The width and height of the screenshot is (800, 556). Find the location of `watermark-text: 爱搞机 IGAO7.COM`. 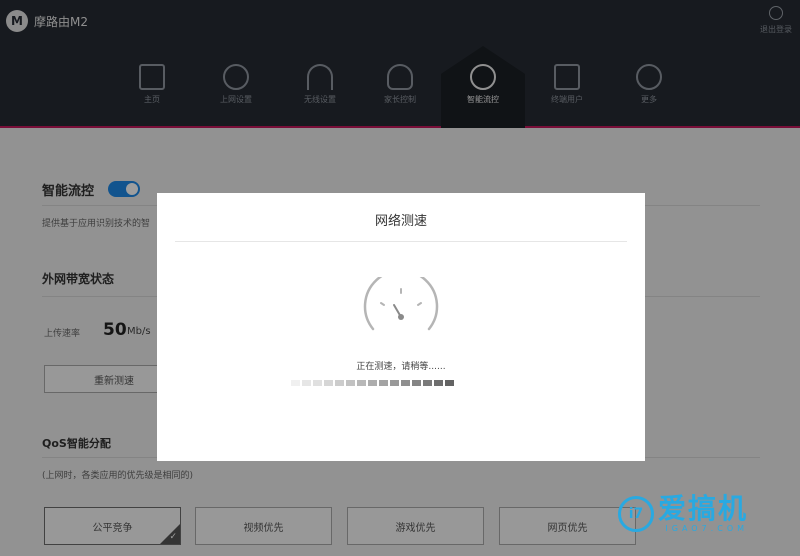

watermark-text: 爱搞机 IGAO7.COM is located at coordinates (703, 513).